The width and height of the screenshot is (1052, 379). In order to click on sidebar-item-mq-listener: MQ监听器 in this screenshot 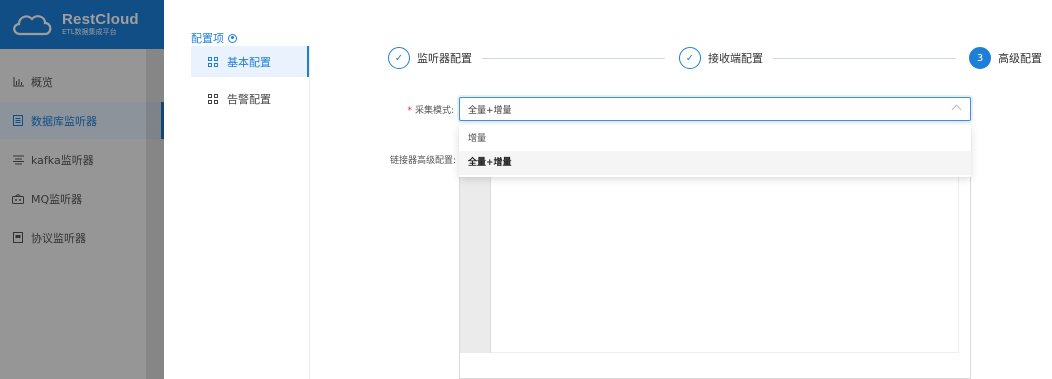, I will do `click(82, 198)`.